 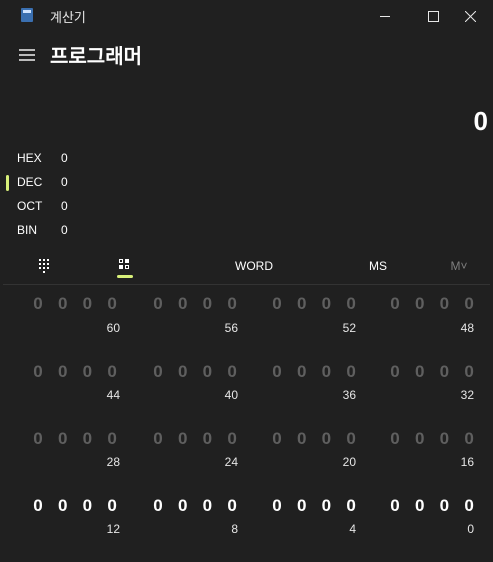 I want to click on radix-oct: OCT 0, so click(x=60, y=207).